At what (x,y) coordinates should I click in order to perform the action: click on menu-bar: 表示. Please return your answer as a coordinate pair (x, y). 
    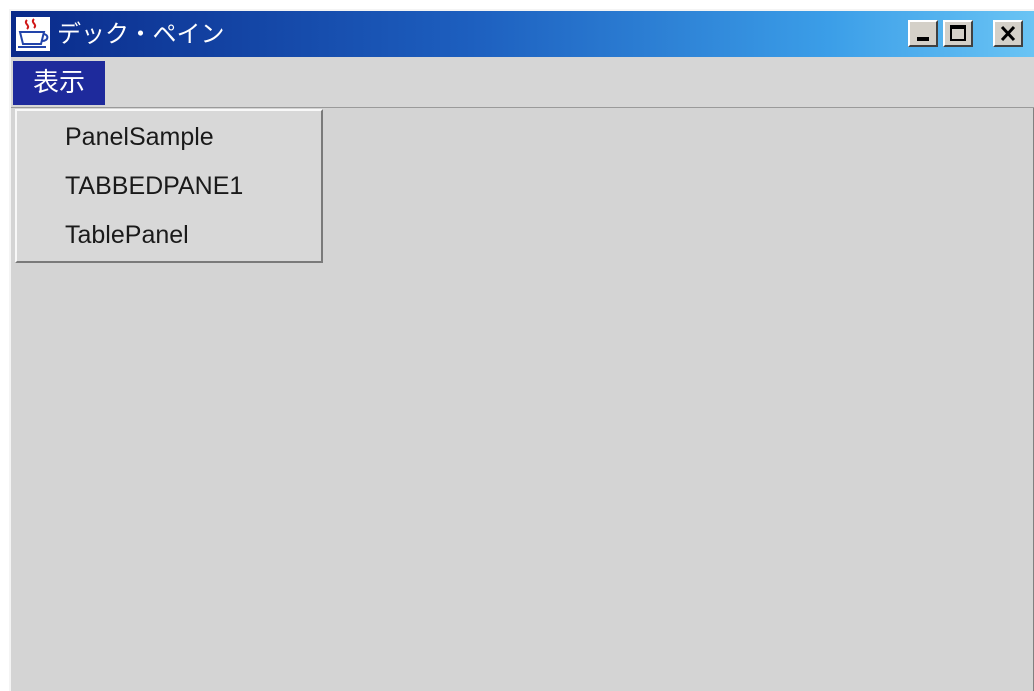
    Looking at the image, I should click on (522, 82).